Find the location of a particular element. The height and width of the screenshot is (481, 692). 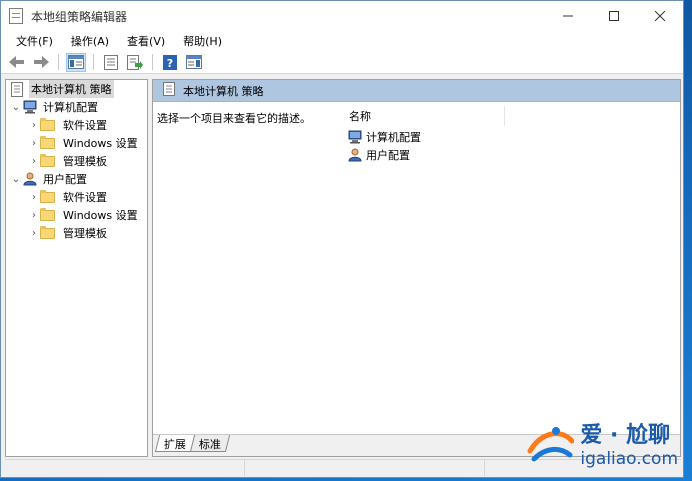

tree-item-computer-admin-templates: › 管理模板 is located at coordinates (76, 161).